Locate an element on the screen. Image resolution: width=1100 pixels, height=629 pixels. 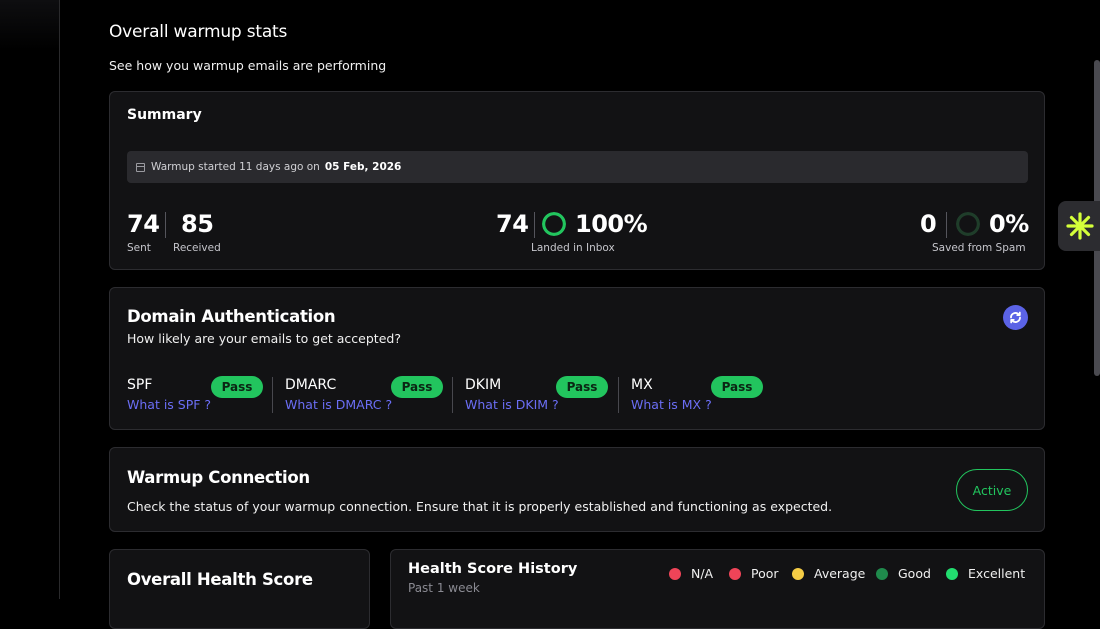
received-label: Received is located at coordinates (197, 248).